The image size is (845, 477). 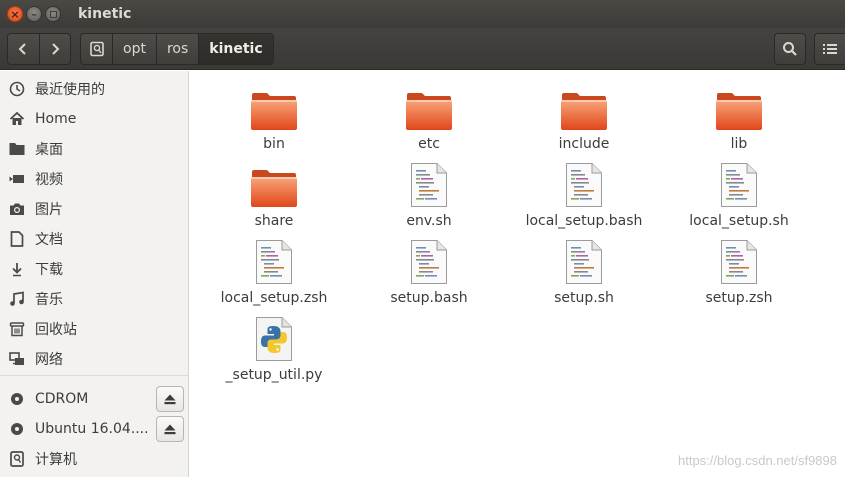 I want to click on sidebar-item-home: Home, so click(x=94, y=119).